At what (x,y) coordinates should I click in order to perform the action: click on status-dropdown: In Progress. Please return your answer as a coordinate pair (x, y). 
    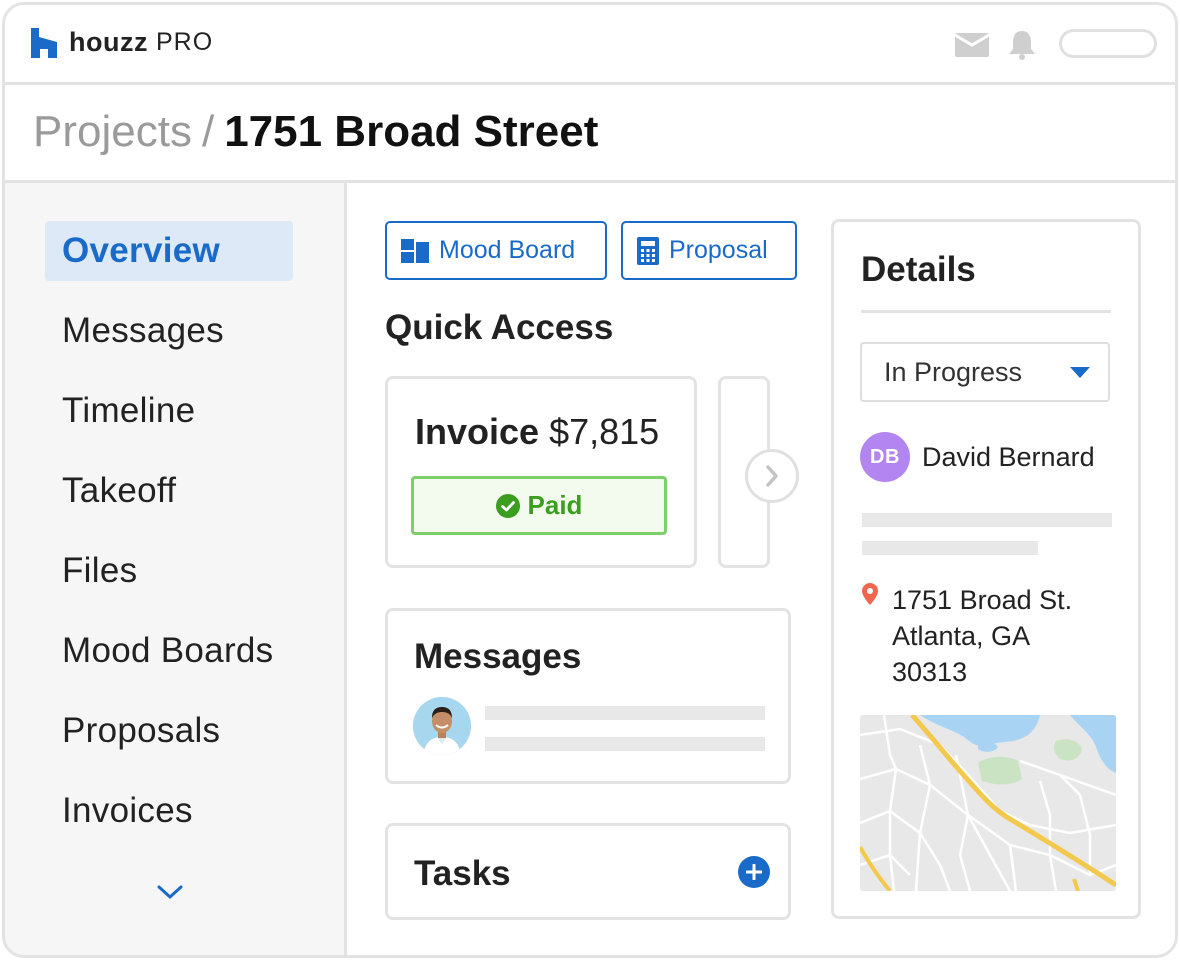
    Looking at the image, I should click on (985, 372).